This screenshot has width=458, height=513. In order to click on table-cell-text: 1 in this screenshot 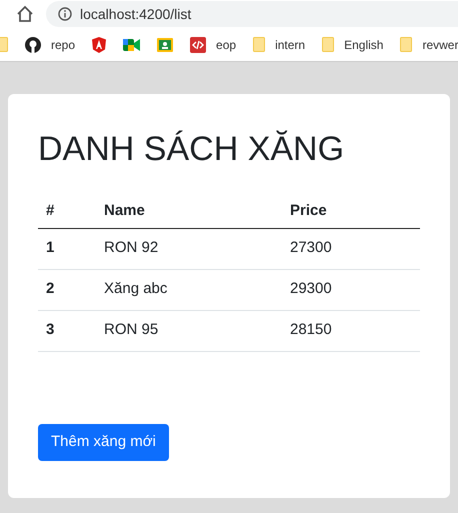, I will do `click(50, 248)`.